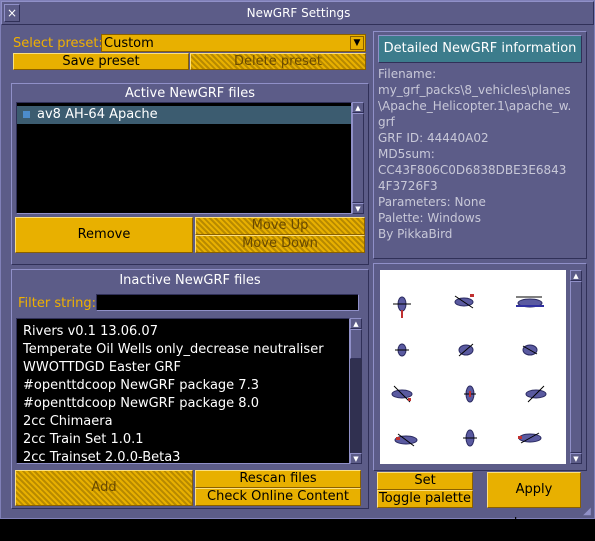 This screenshot has height=541, width=595. What do you see at coordinates (101, 61) in the screenshot?
I see `save-preset-button: Save preset` at bounding box center [101, 61].